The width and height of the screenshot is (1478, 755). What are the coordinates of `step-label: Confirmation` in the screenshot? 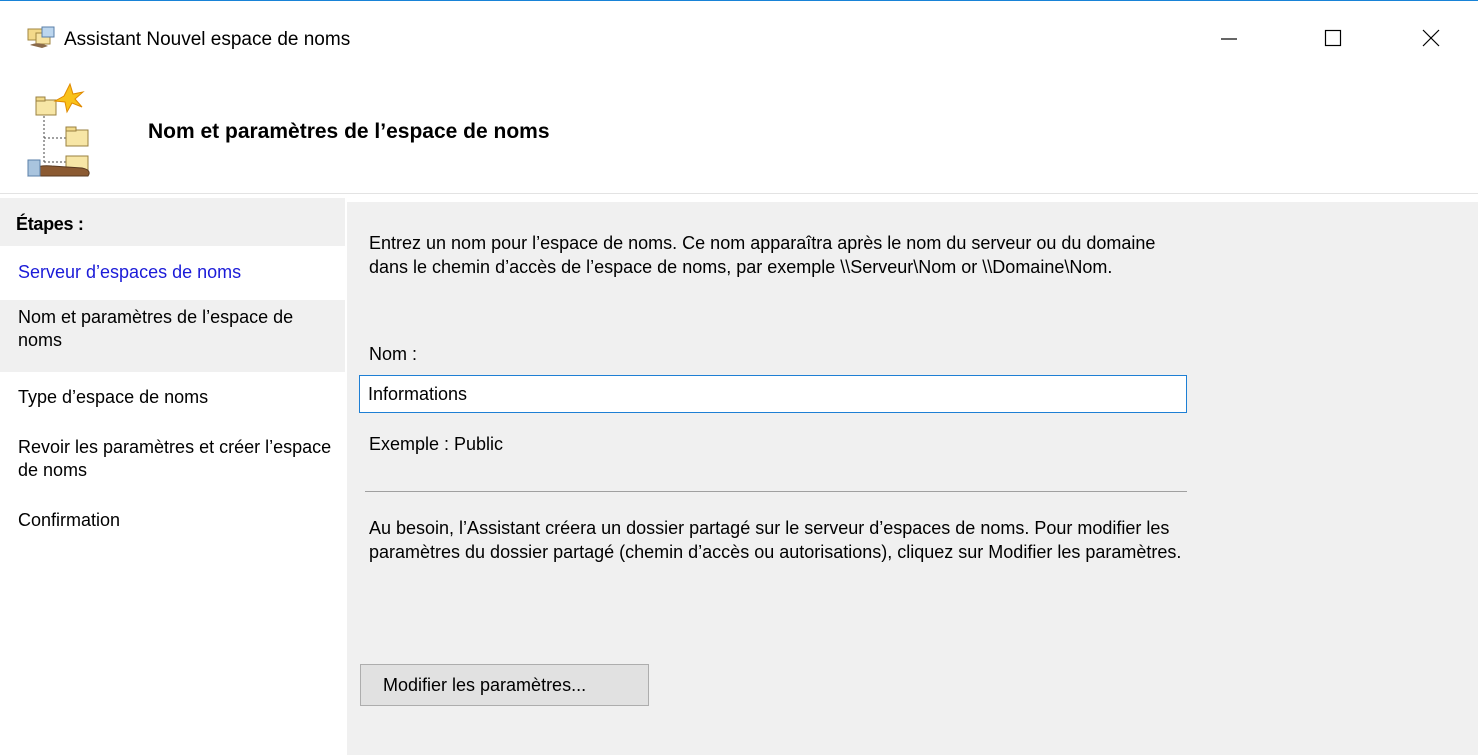 It's located at (69, 520).